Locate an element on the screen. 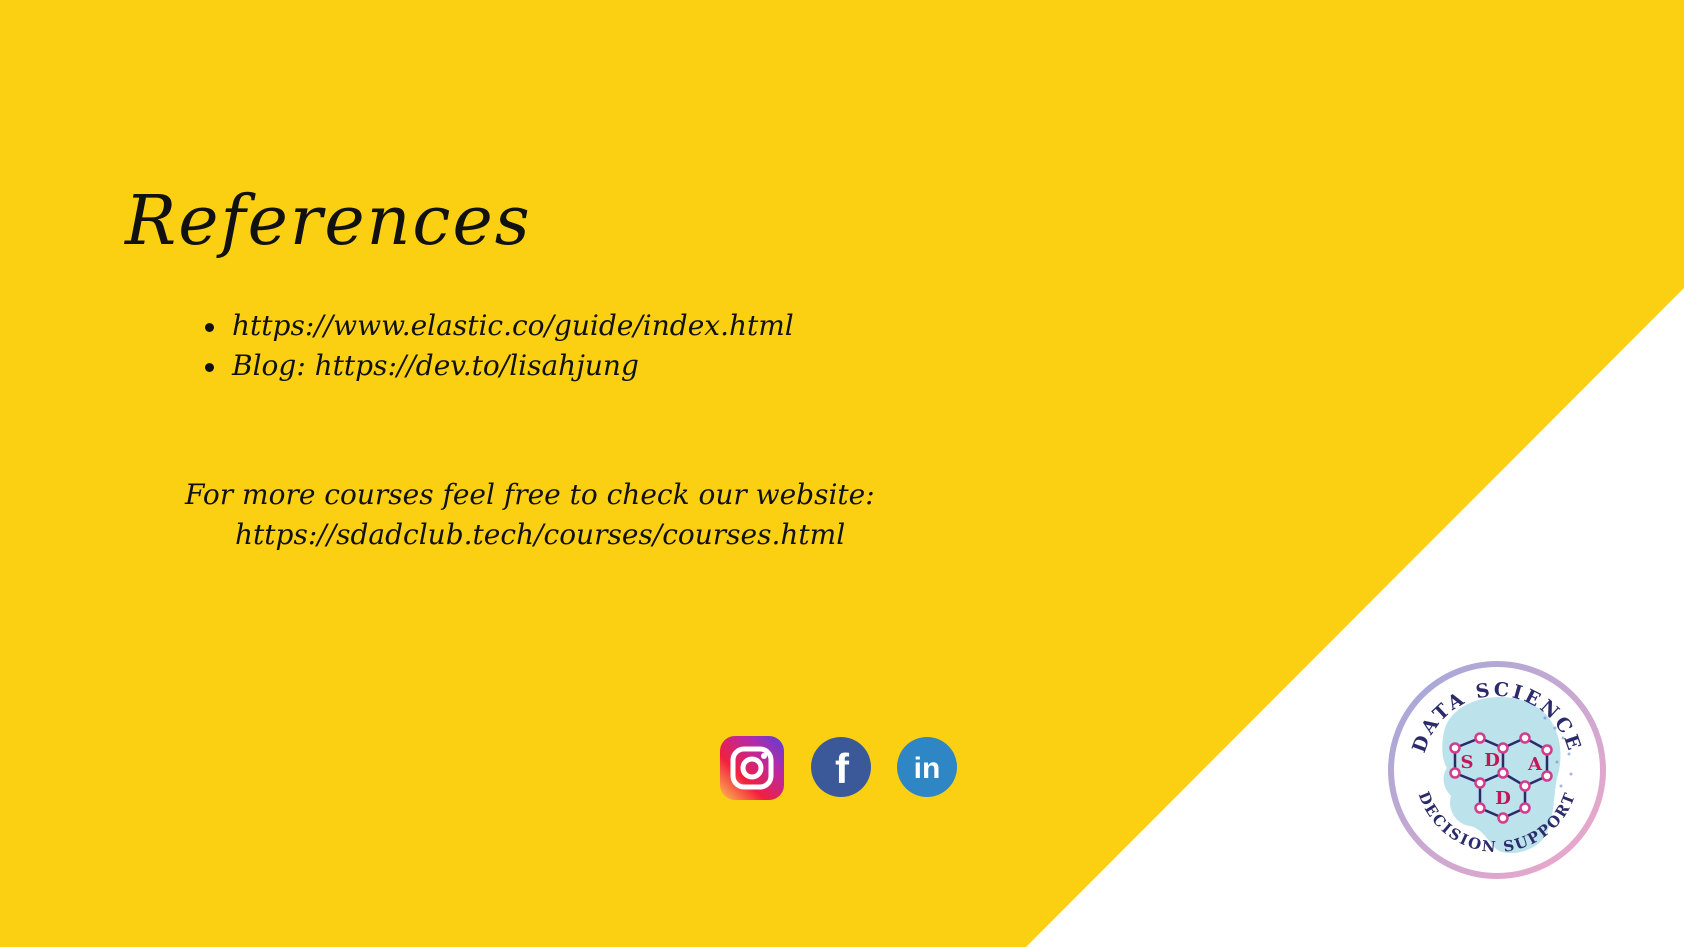 The image size is (1684, 947). linkedin-icon: in is located at coordinates (927, 767).